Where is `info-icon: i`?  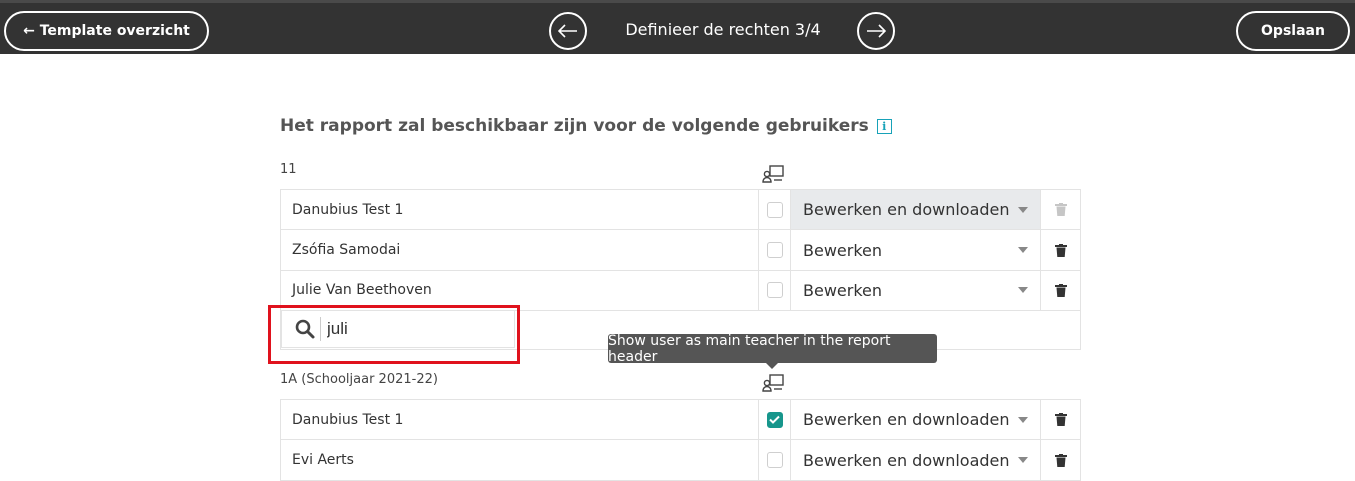 info-icon: i is located at coordinates (884, 126).